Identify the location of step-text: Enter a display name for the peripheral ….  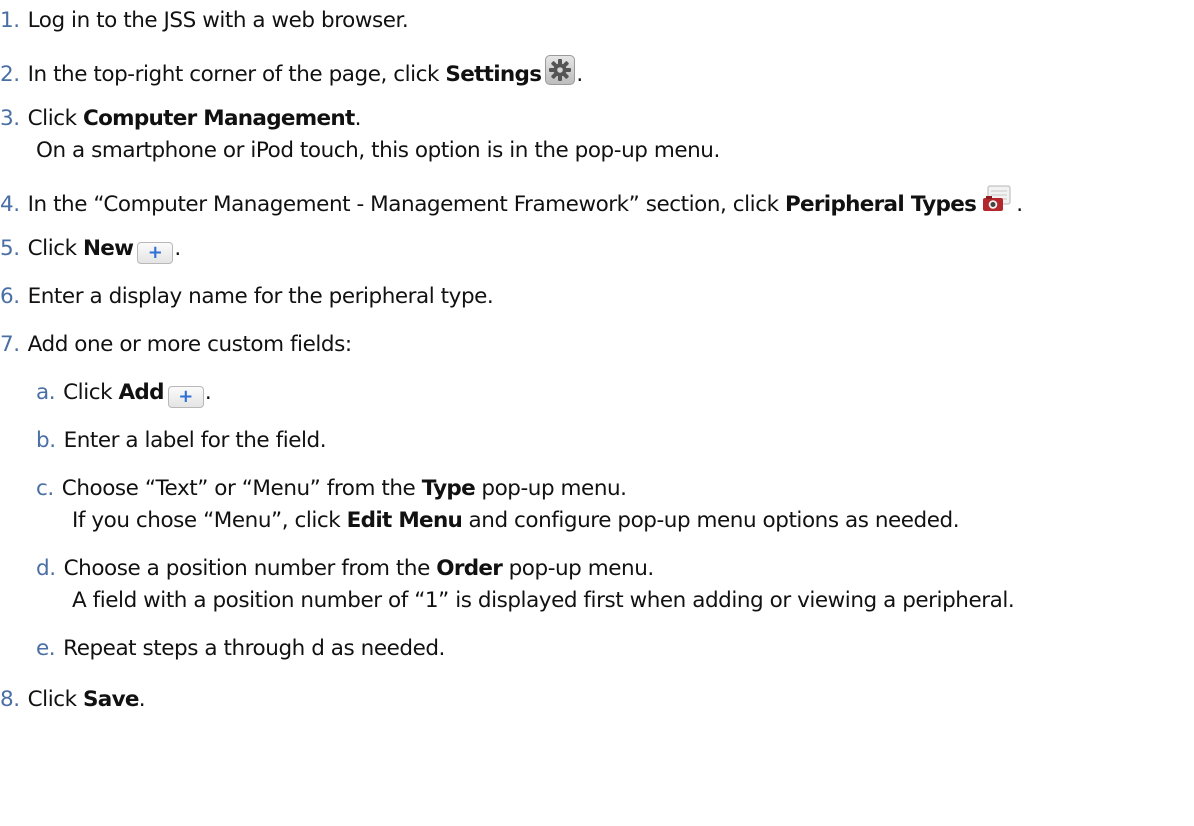
(260, 296).